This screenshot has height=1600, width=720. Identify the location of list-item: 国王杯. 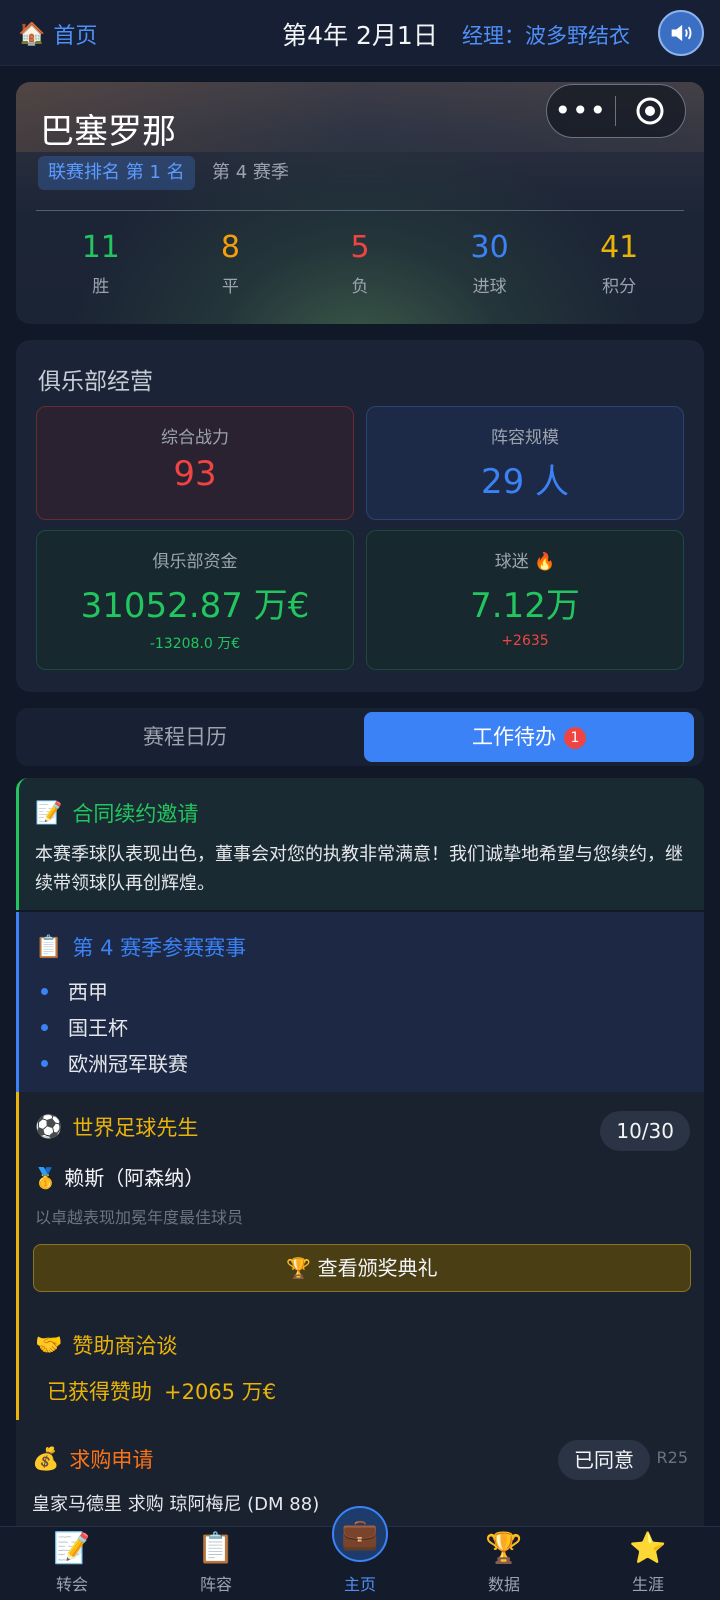
(114, 1028).